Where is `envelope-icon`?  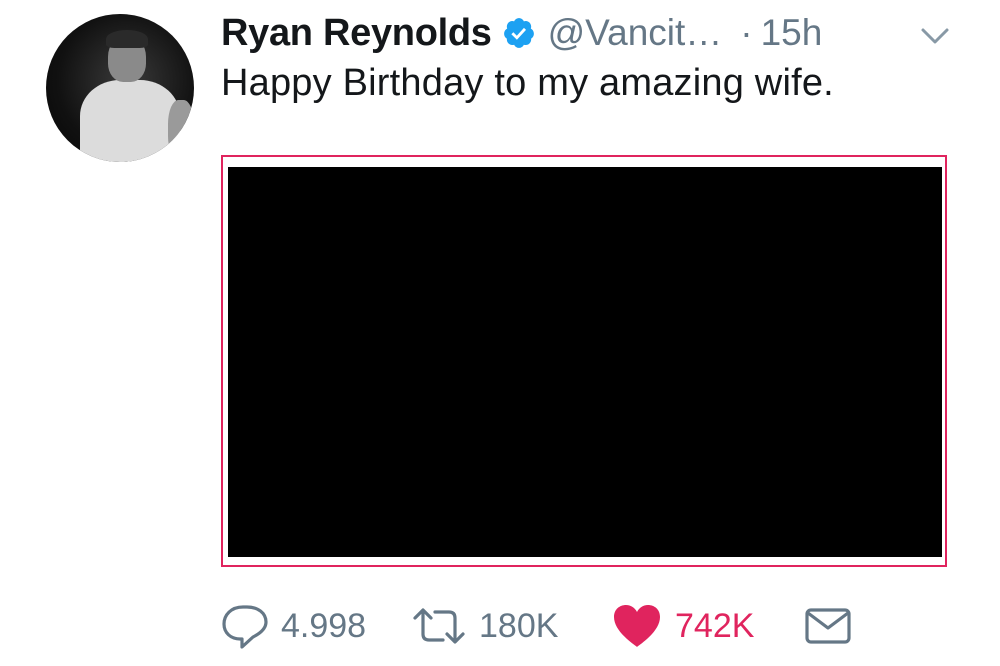
envelope-icon is located at coordinates (828, 626).